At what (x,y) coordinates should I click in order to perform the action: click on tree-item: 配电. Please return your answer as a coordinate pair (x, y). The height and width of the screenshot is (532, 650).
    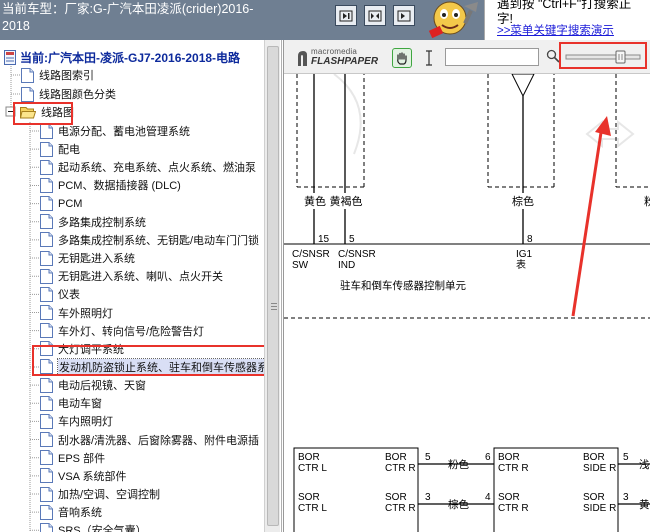
    Looking at the image, I should click on (60, 149).